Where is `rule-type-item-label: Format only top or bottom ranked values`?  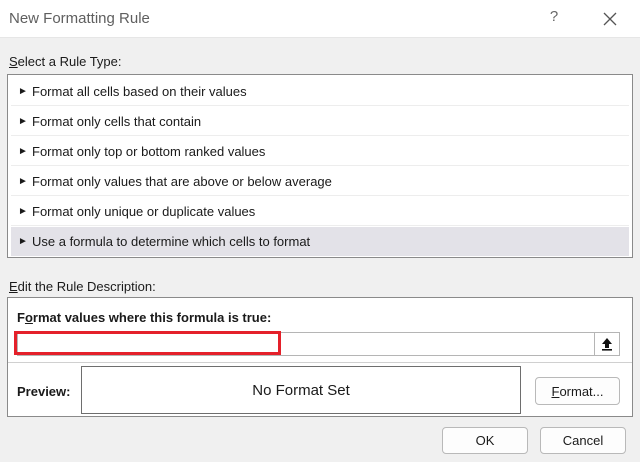 rule-type-item-label: Format only top or bottom ranked values is located at coordinates (149, 151).